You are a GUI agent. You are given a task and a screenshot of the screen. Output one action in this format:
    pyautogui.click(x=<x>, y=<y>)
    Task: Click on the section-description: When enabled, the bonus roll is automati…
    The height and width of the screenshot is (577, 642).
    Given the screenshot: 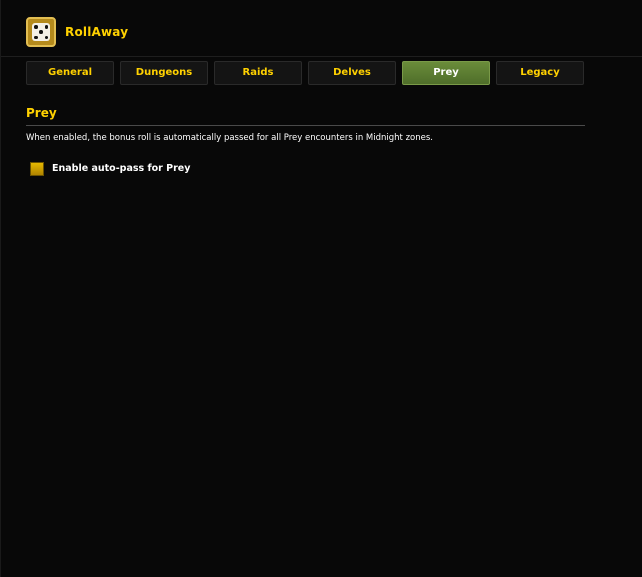 What is the action you would take?
    pyautogui.click(x=229, y=138)
    